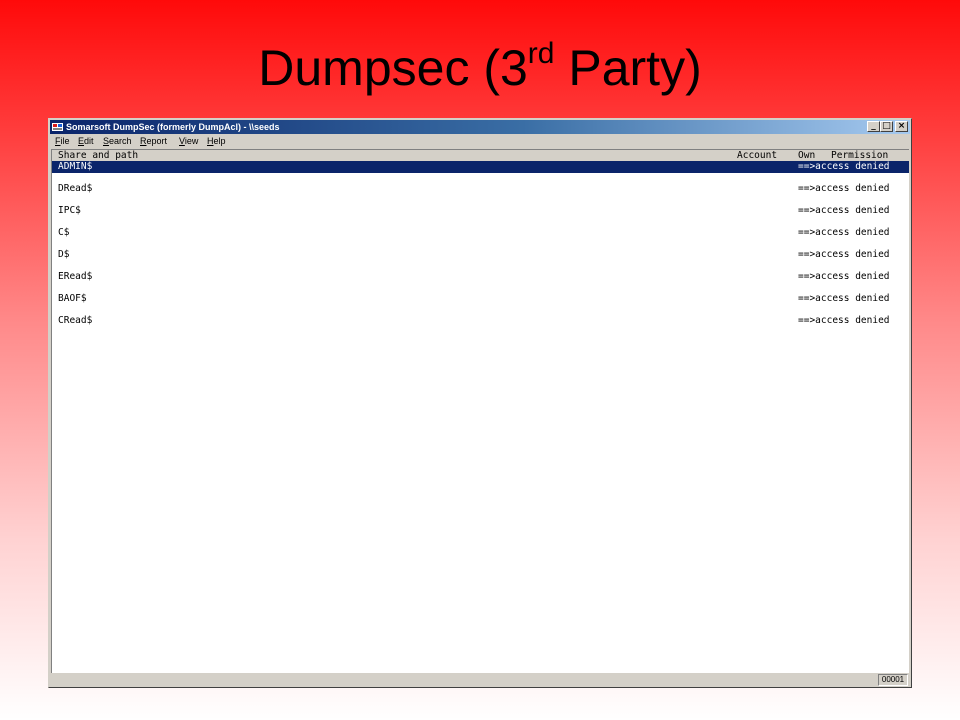 This screenshot has height=720, width=960. Describe the element at coordinates (75, 276) in the screenshot. I see `share-name: ERead$` at that location.